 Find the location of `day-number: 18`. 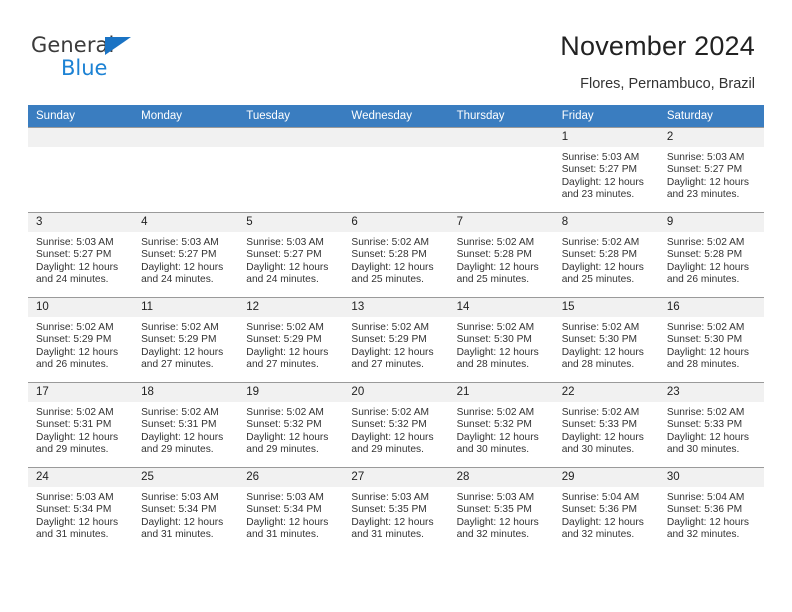

day-number: 18 is located at coordinates (186, 392).